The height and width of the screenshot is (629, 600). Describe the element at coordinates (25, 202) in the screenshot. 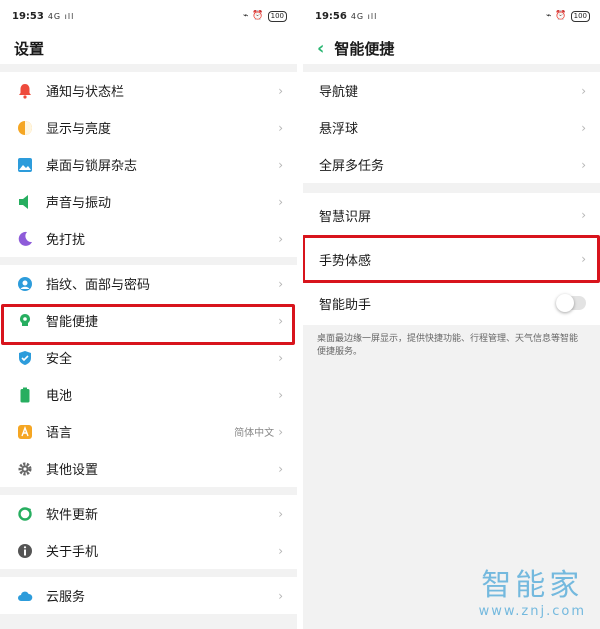

I see `speaker-icon` at that location.